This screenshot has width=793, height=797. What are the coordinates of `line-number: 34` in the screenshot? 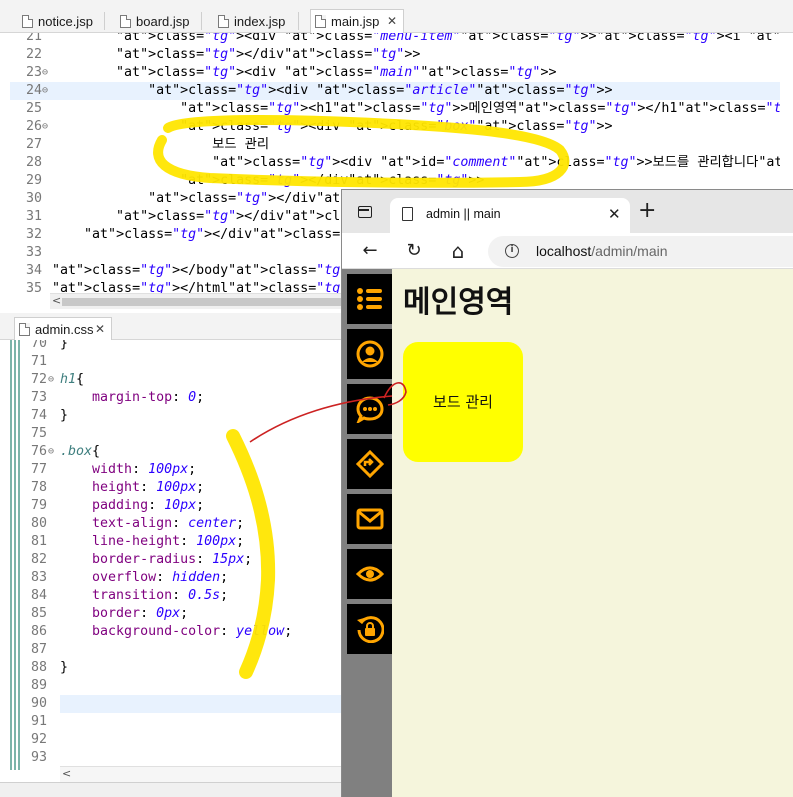 It's located at (33, 270).